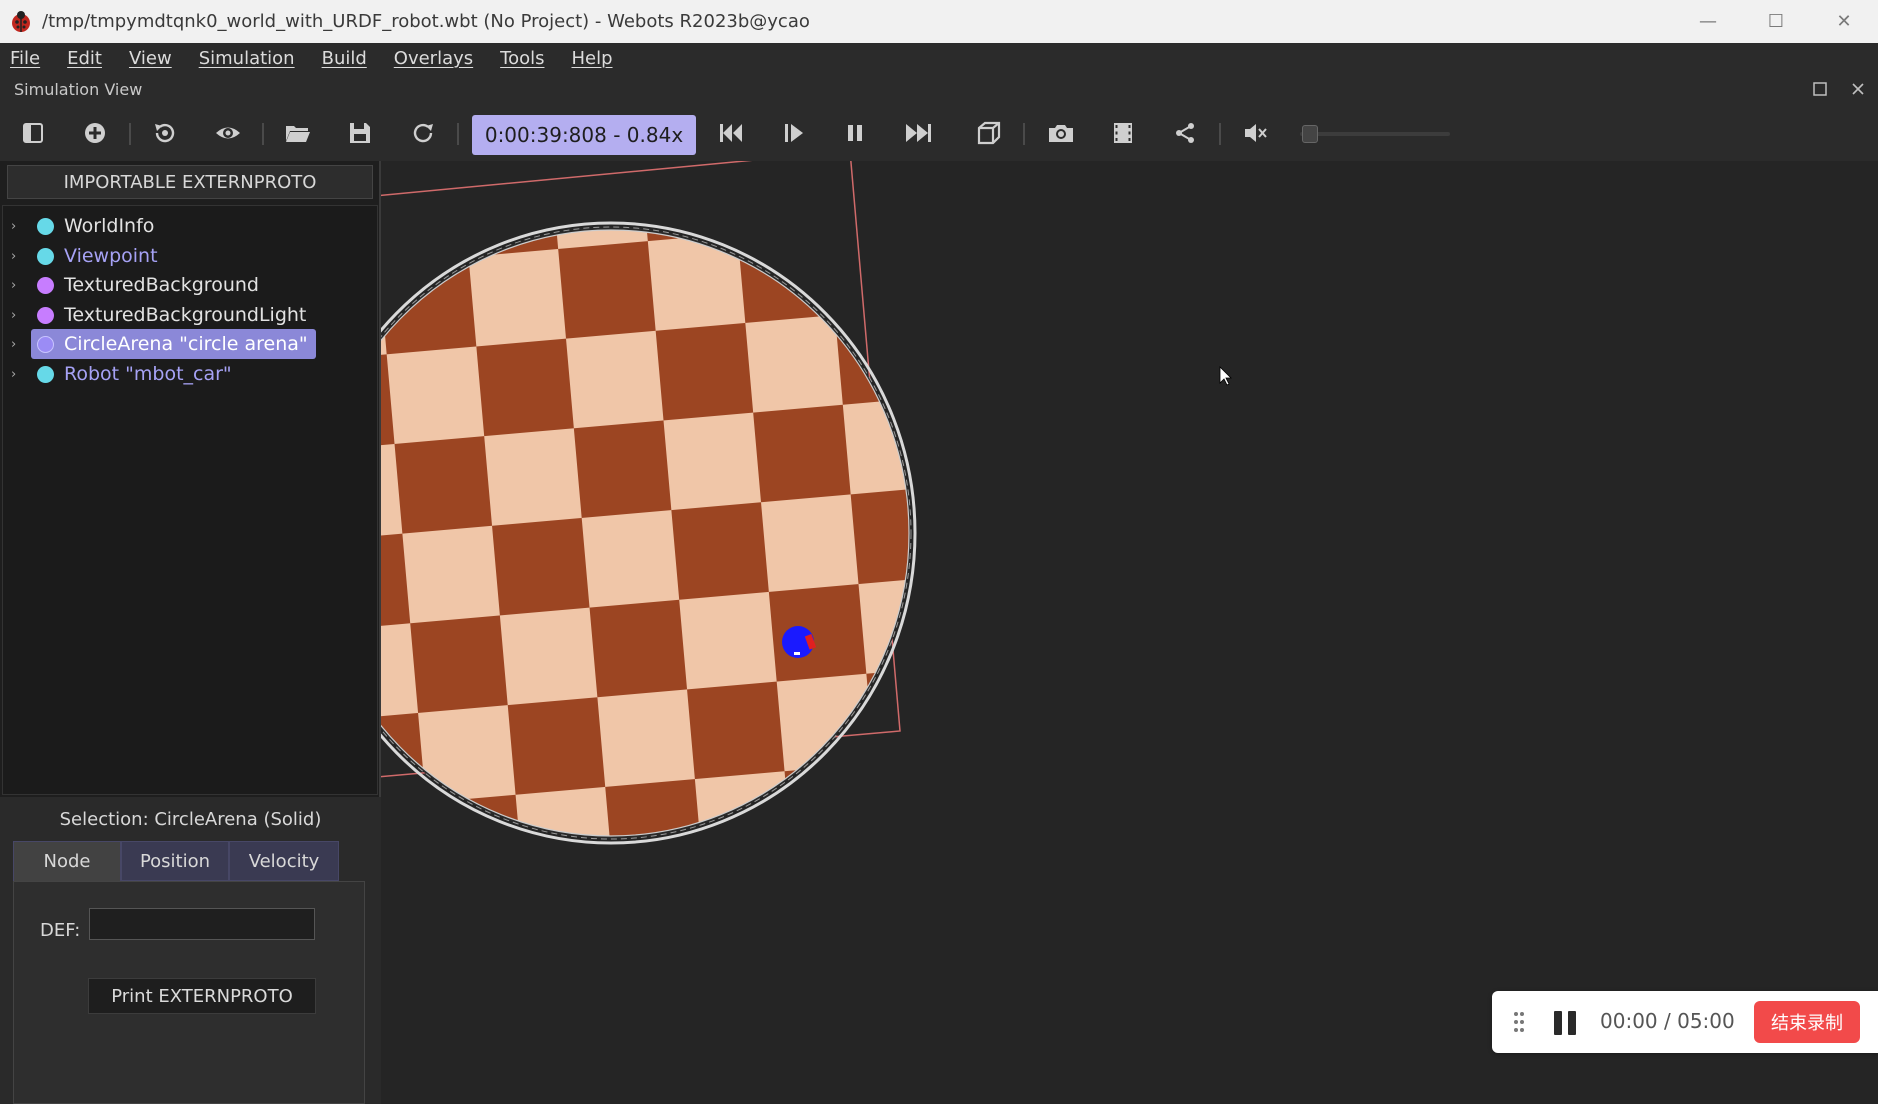 The width and height of the screenshot is (1878, 1104). Describe the element at coordinates (202, 996) in the screenshot. I see `print-externproto-button: Print EXTERNPROTO` at that location.